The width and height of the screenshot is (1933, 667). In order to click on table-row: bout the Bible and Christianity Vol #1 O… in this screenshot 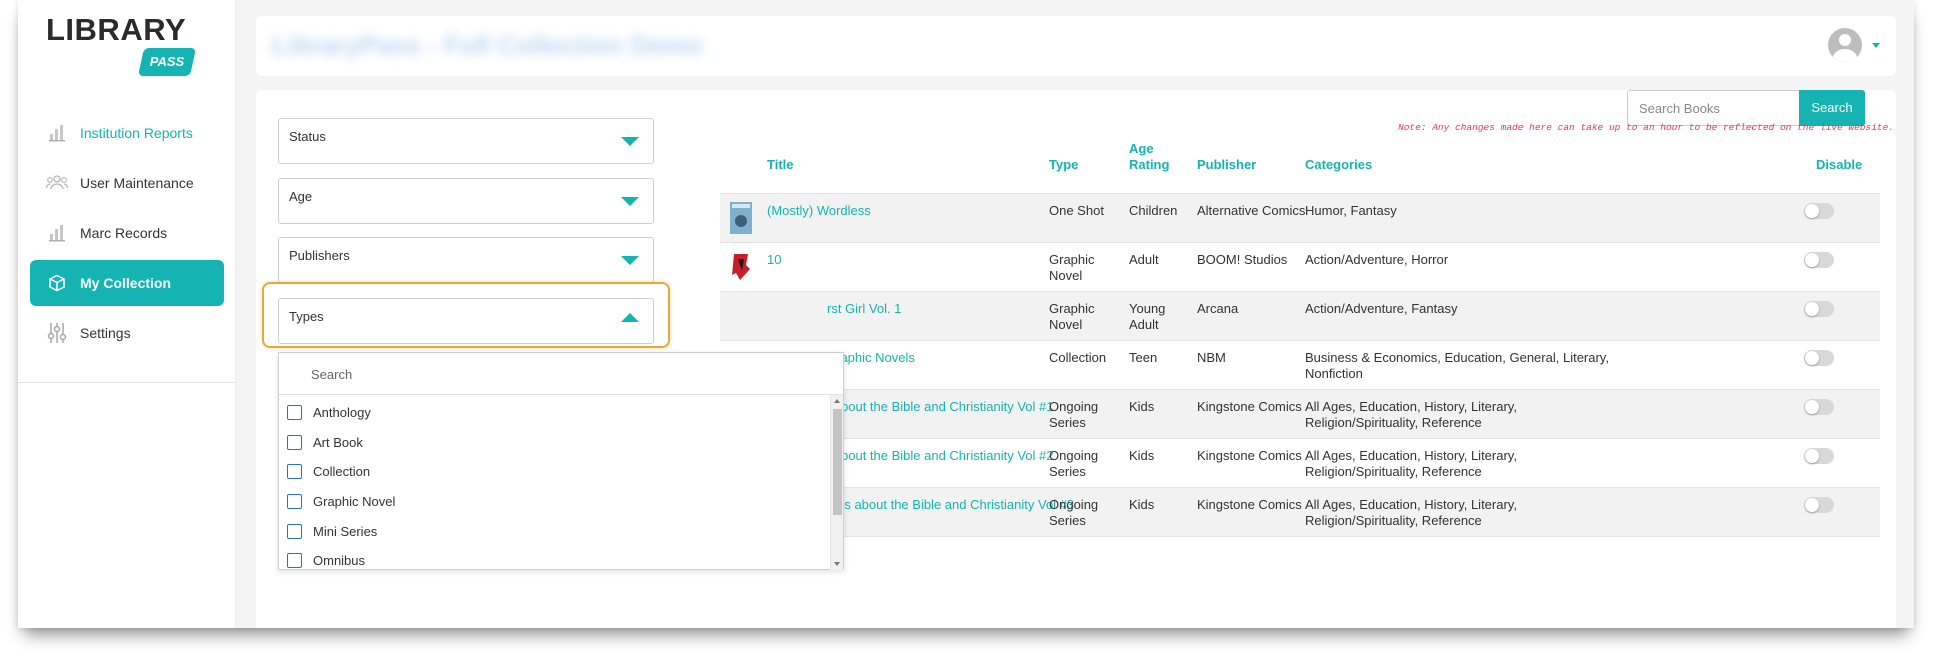, I will do `click(1300, 414)`.